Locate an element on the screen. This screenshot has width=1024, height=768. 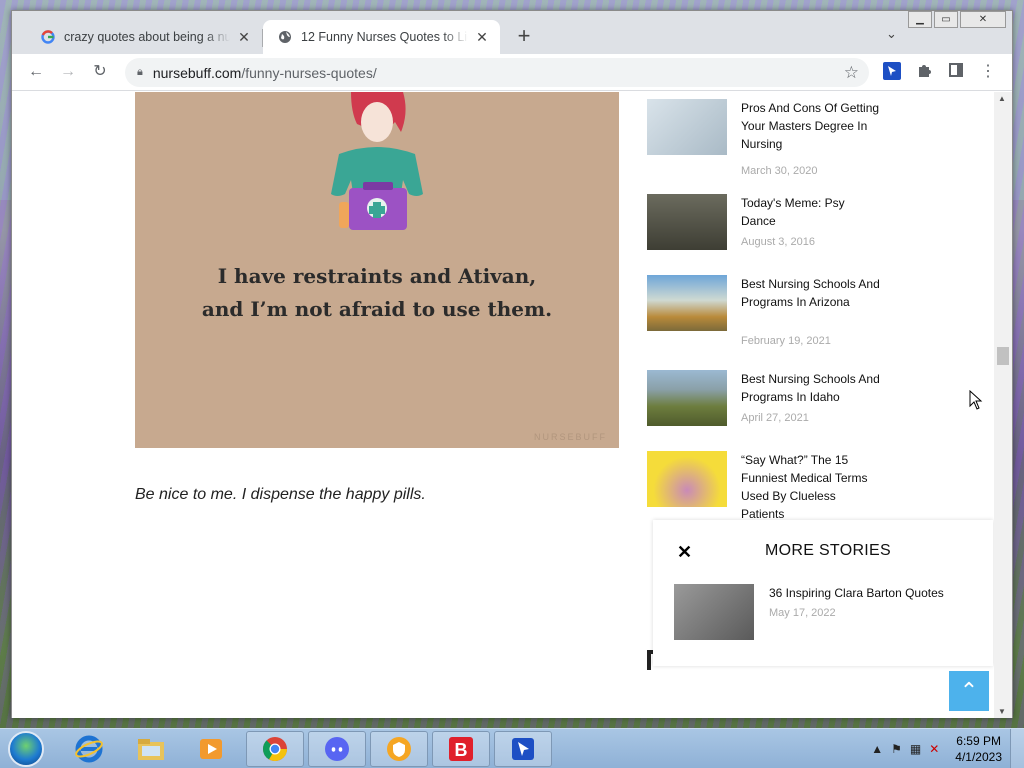
mouse-pointer-icon is located at coordinates (976, 400).